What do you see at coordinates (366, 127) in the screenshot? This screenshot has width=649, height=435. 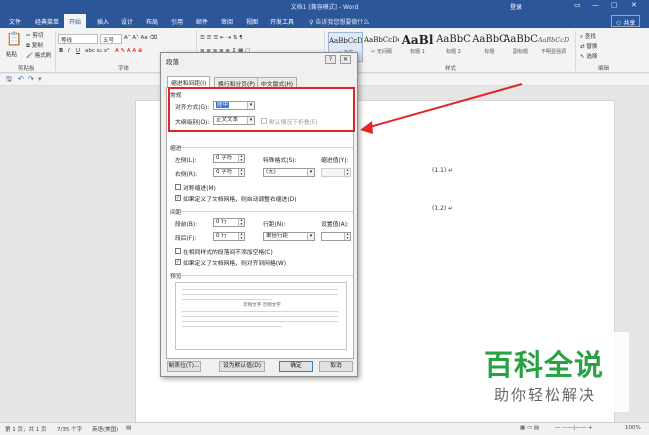 I see `arrow-head` at bounding box center [366, 127].